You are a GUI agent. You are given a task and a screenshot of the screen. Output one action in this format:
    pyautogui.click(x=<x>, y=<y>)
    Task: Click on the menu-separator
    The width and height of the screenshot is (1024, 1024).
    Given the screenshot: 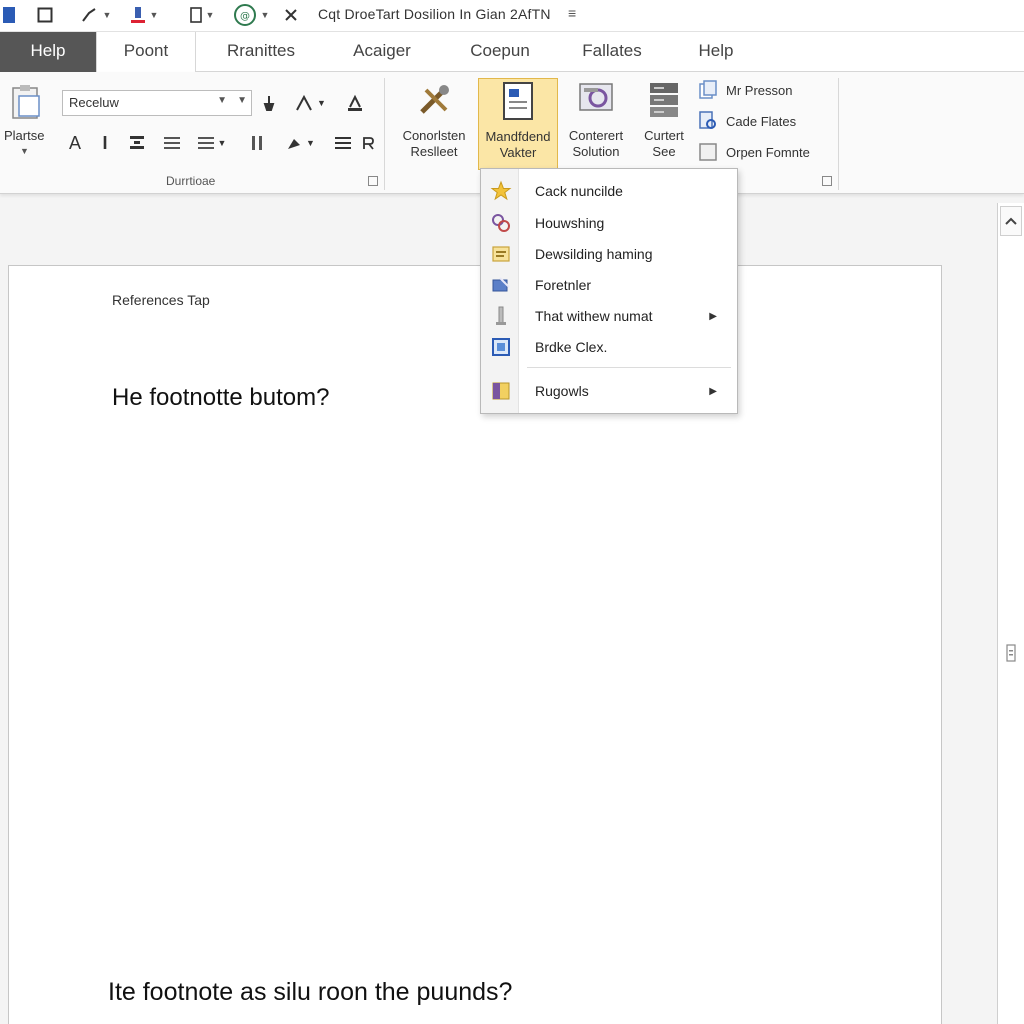 What is the action you would take?
    pyautogui.click(x=629, y=367)
    